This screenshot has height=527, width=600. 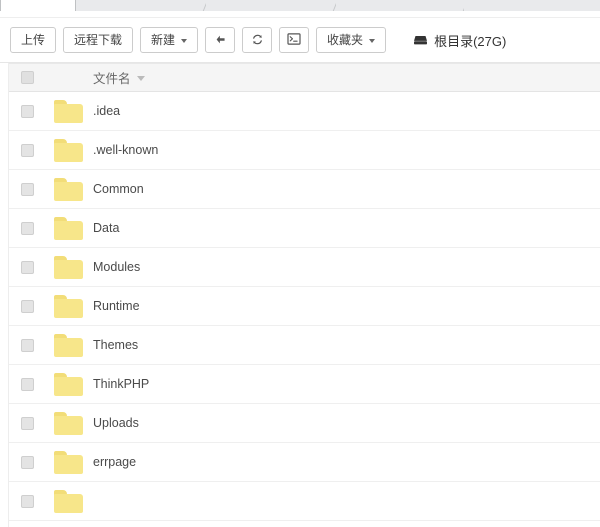 I want to click on file-name-link: .well-known, so click(x=125, y=150).